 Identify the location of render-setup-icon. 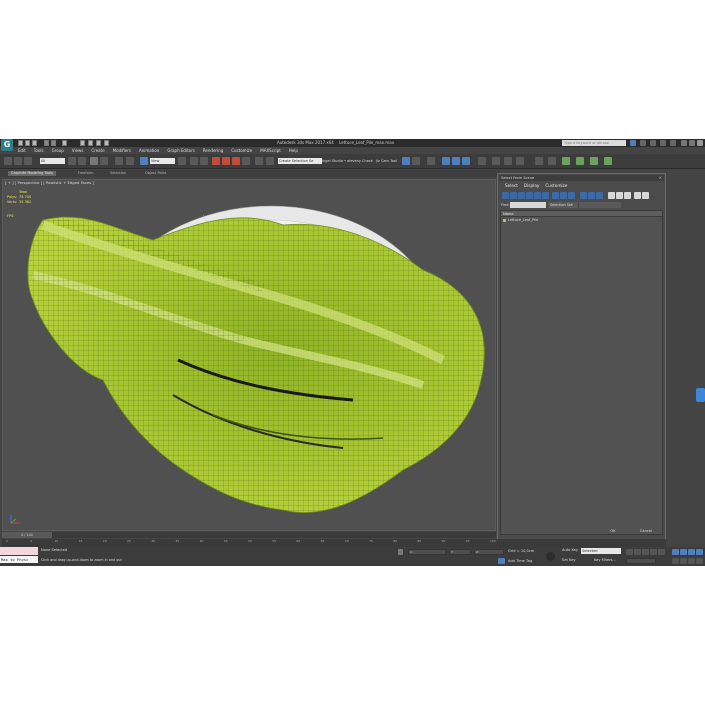
(496, 161).